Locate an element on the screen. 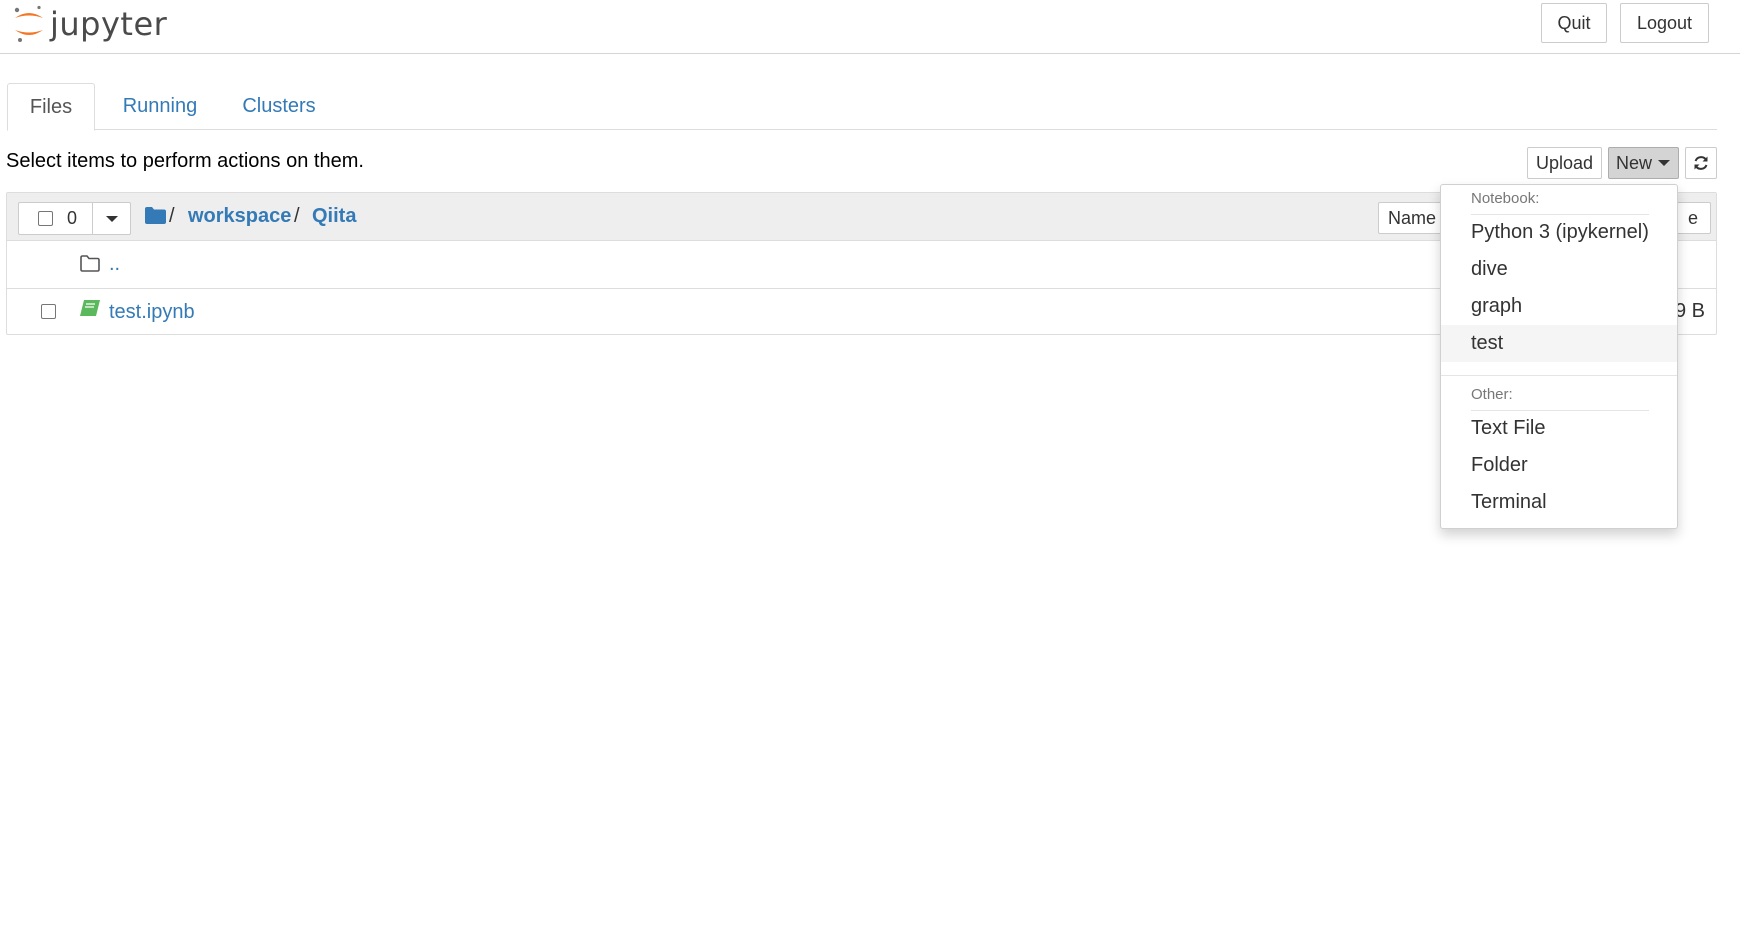 This screenshot has height=931, width=1740. select-all-checkbox is located at coordinates (45, 218).